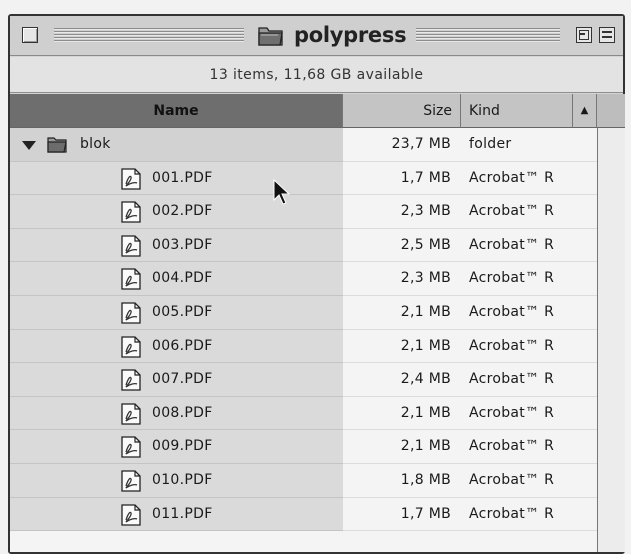 The width and height of the screenshot is (631, 554). What do you see at coordinates (149, 35) in the screenshot?
I see `title-bar-stripes-left` at bounding box center [149, 35].